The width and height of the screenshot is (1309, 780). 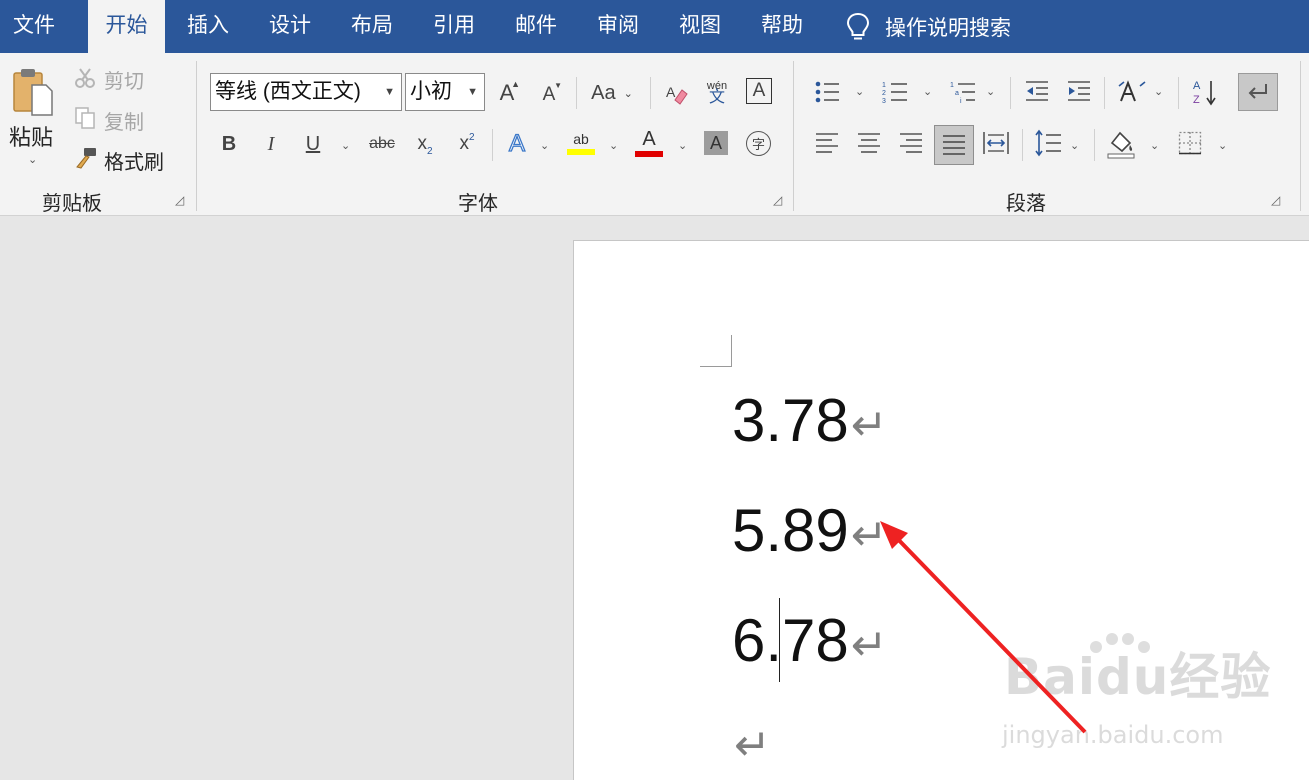 What do you see at coordinates (612, 93) in the screenshot?
I see `change-case-button: Aa ⌄` at bounding box center [612, 93].